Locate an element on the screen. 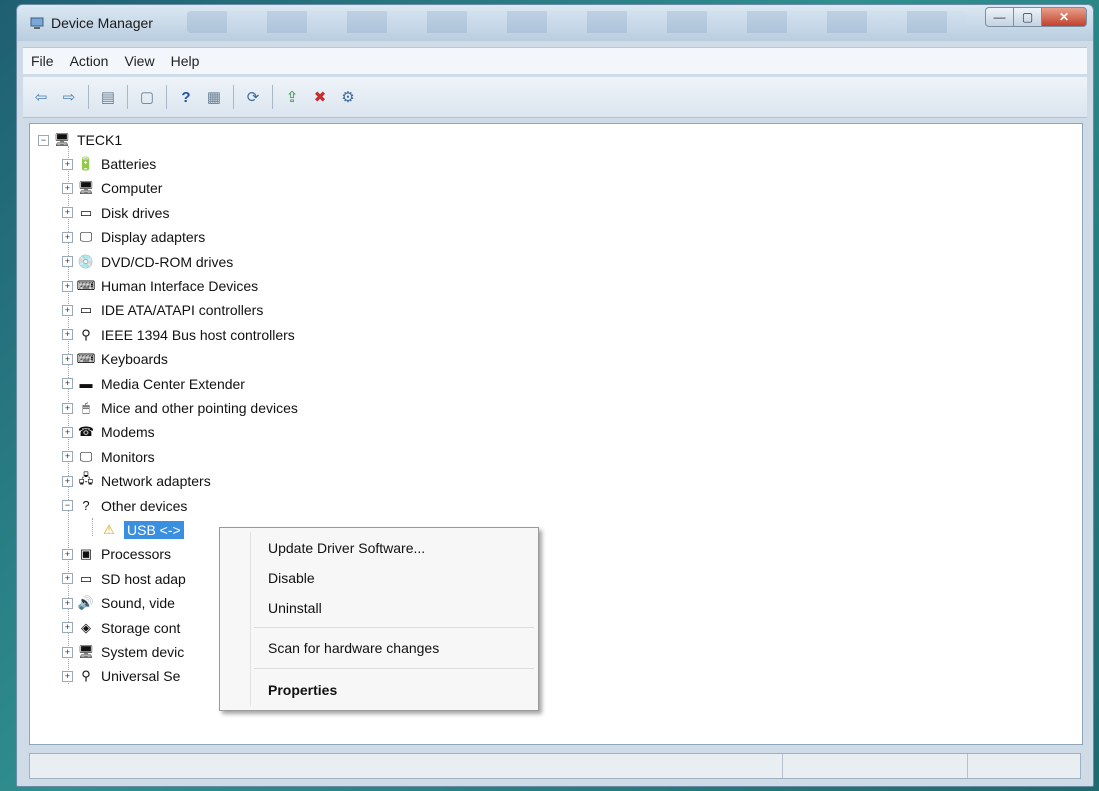  properties-icon: ▢ is located at coordinates (147, 97).